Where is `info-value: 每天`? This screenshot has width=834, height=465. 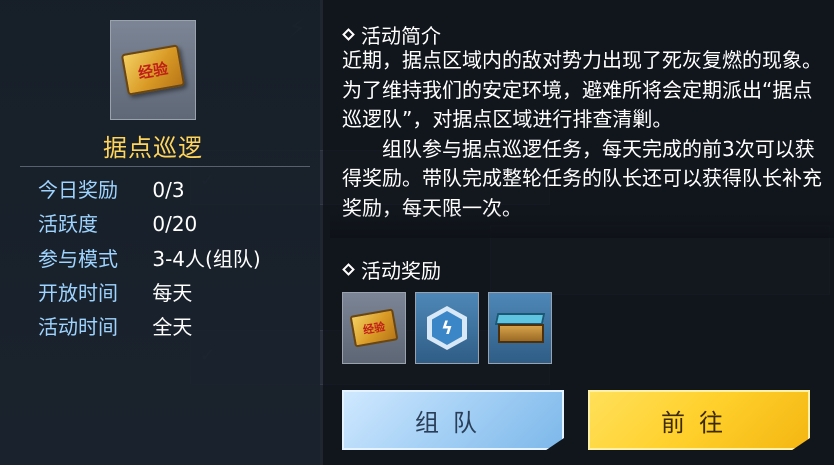
info-value: 每天 is located at coordinates (172, 293).